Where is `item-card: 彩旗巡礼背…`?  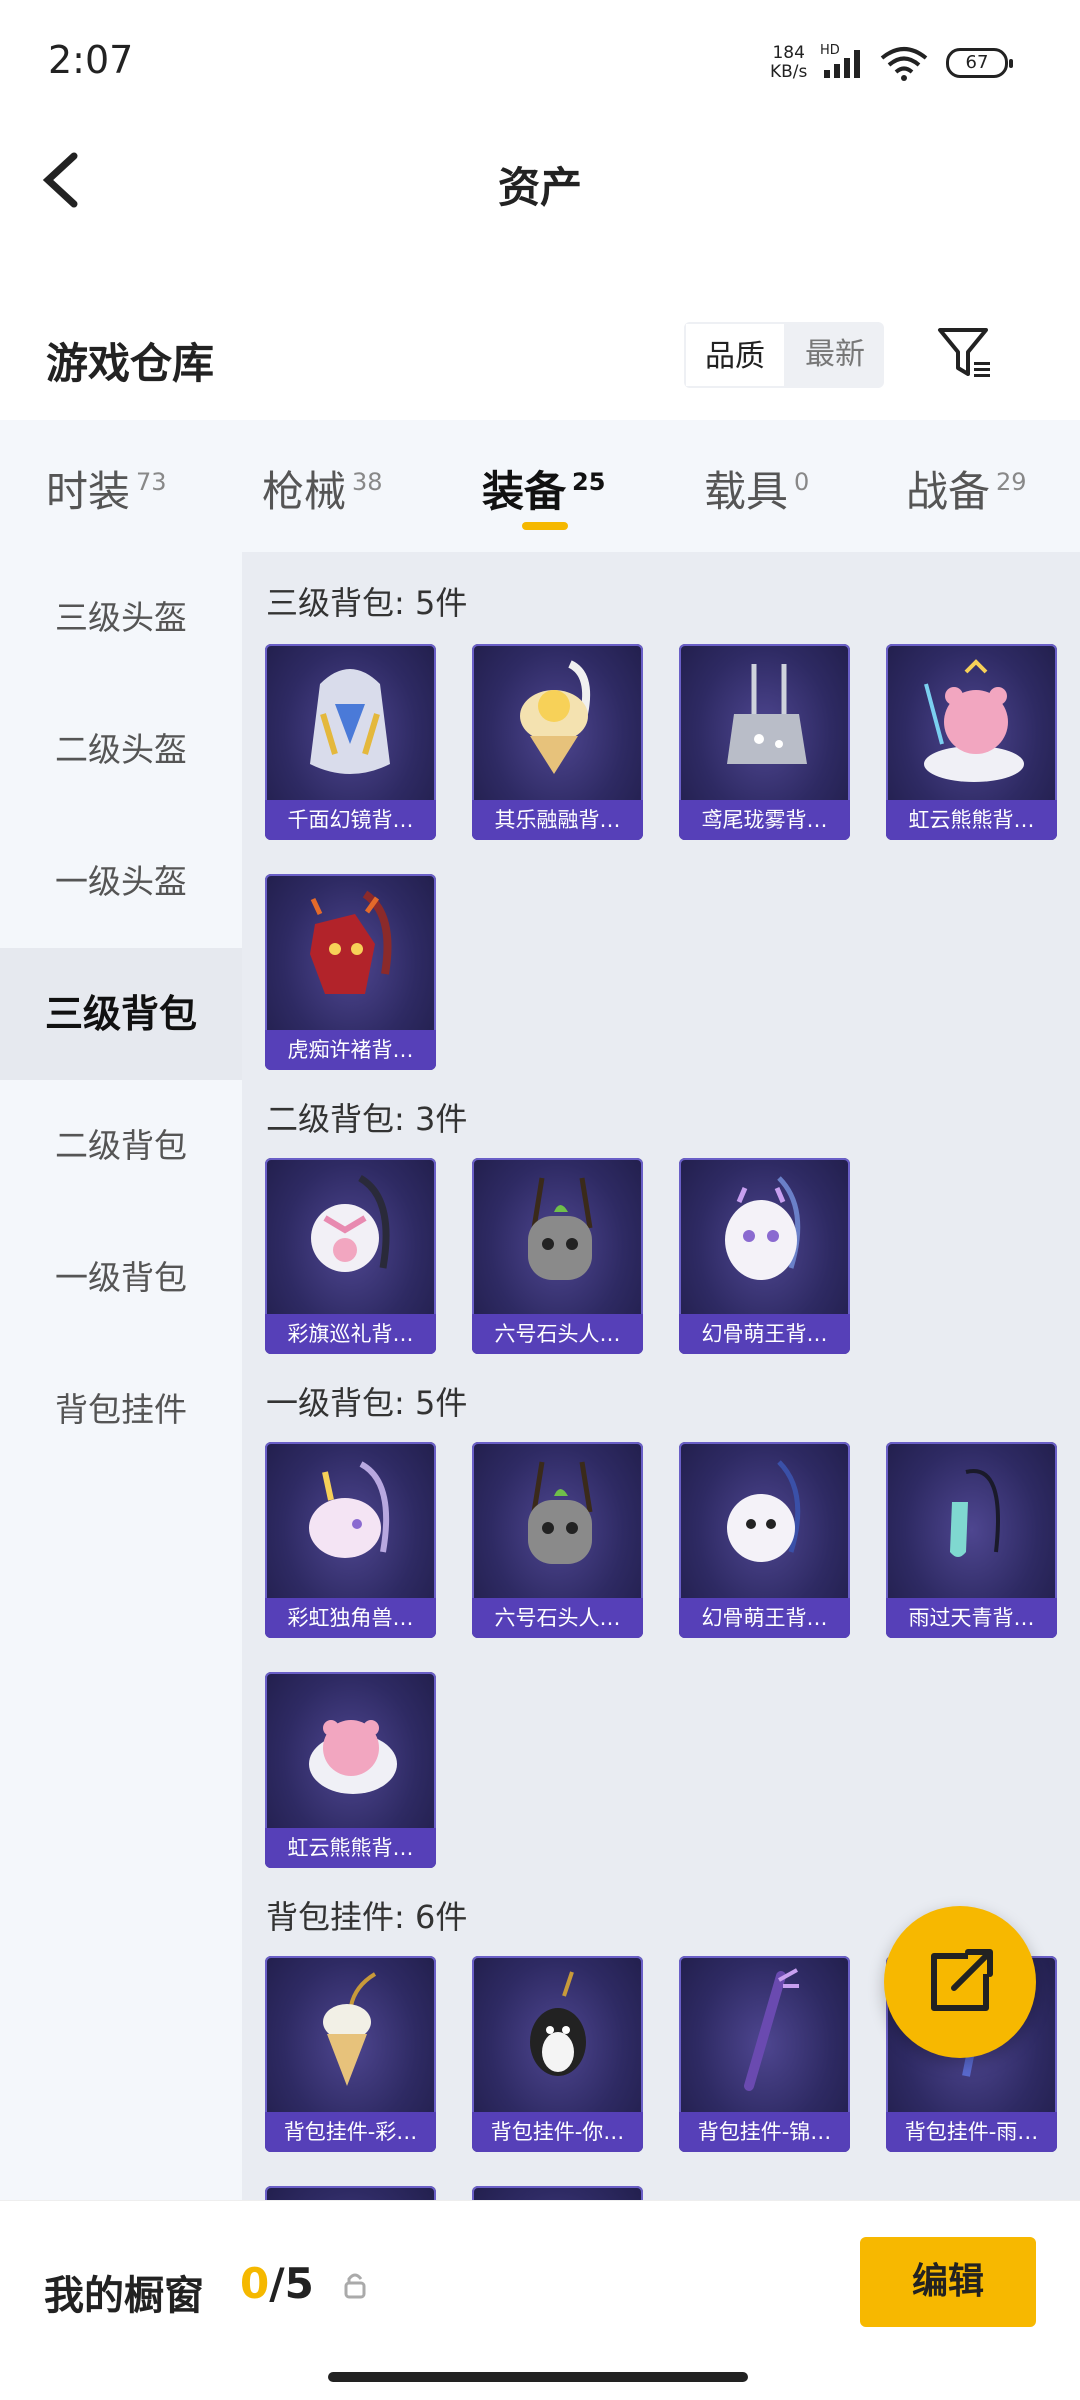
item-card: 彩旗巡礼背… is located at coordinates (350, 1256).